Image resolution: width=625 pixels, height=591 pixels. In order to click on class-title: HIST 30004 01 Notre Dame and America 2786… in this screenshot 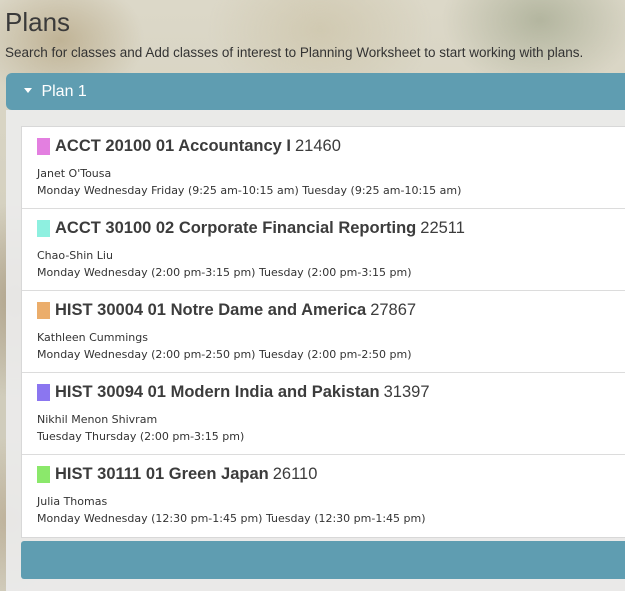, I will do `click(235, 310)`.